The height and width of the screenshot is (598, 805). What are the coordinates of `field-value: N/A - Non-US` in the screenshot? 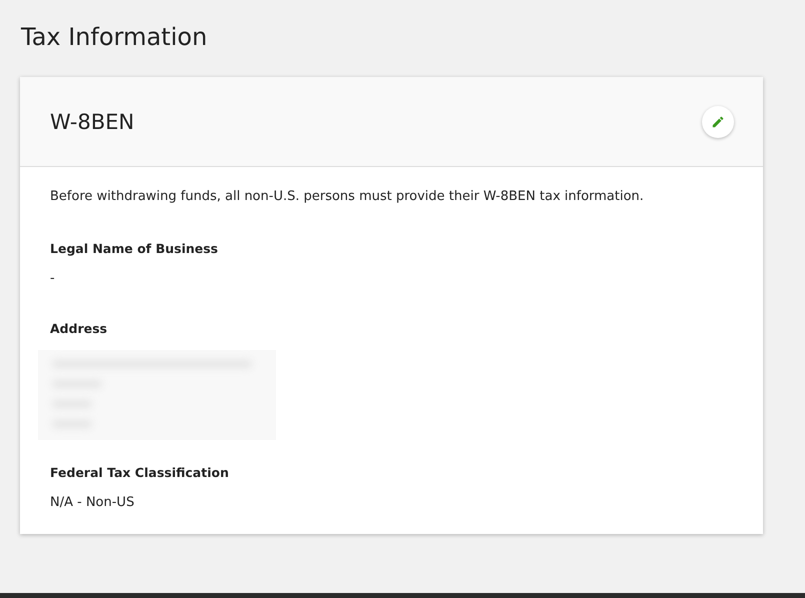 It's located at (93, 503).